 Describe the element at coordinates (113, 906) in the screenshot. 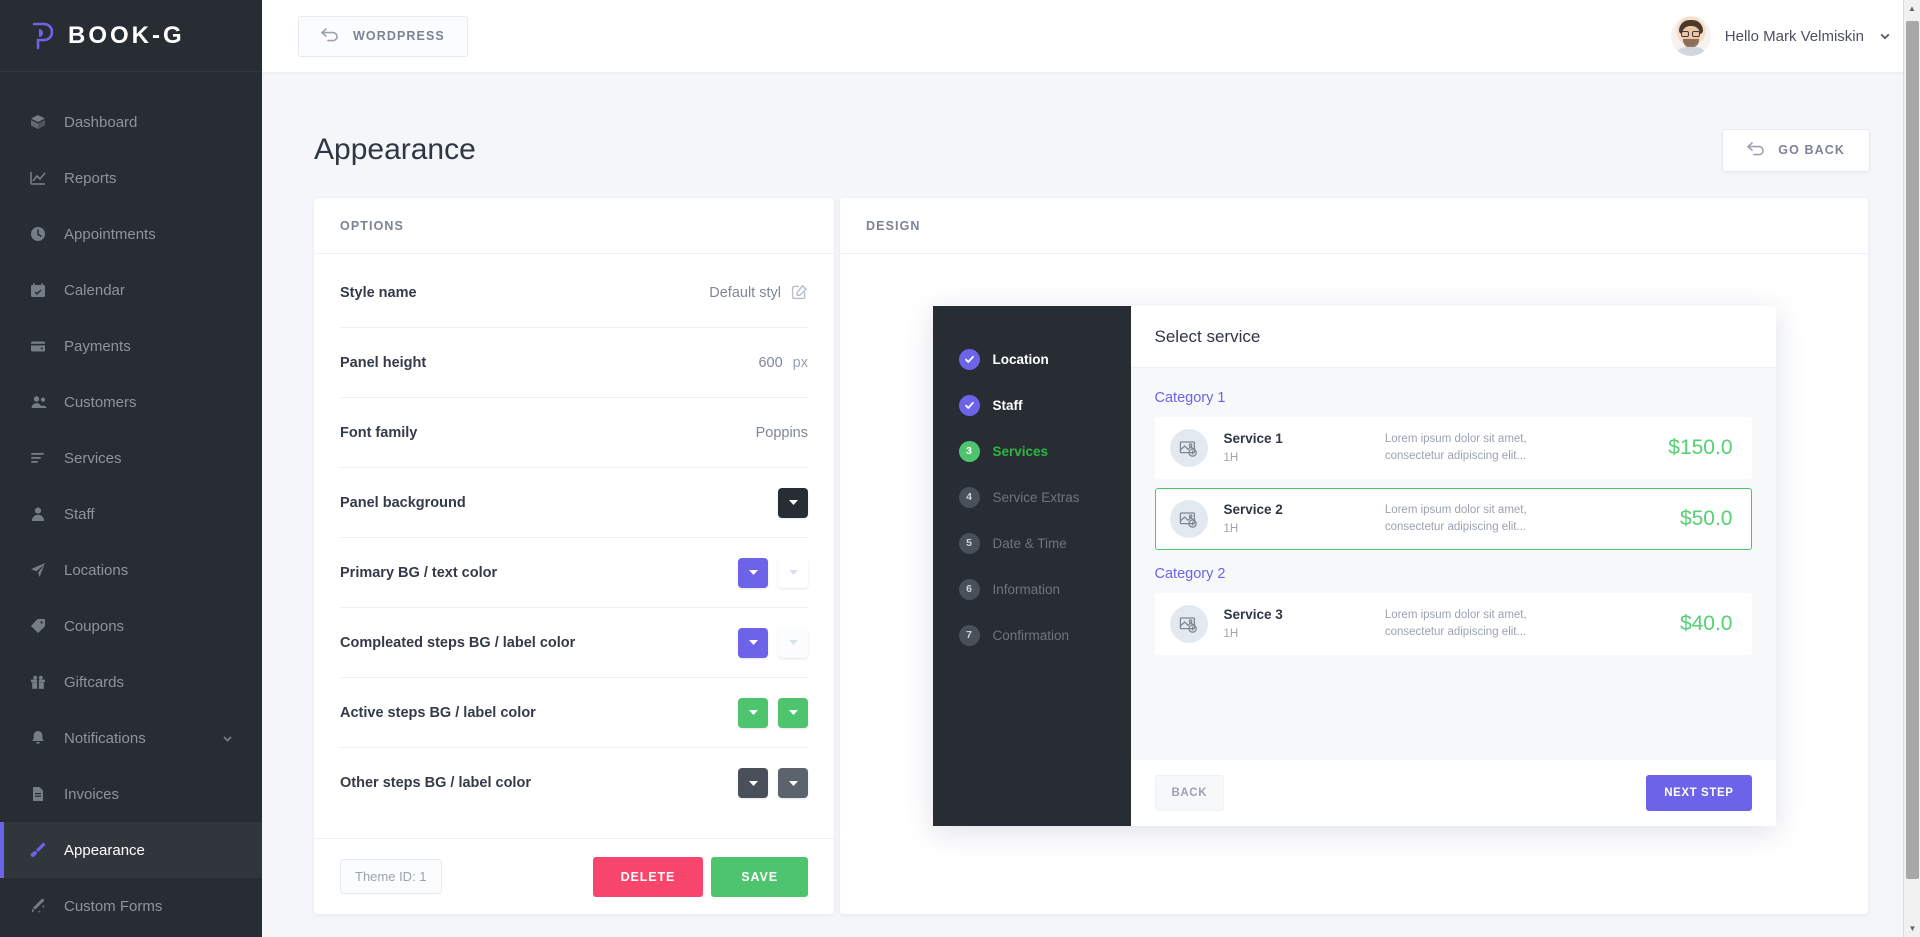

I see `sidebar-item-label: Custom Forms` at that location.